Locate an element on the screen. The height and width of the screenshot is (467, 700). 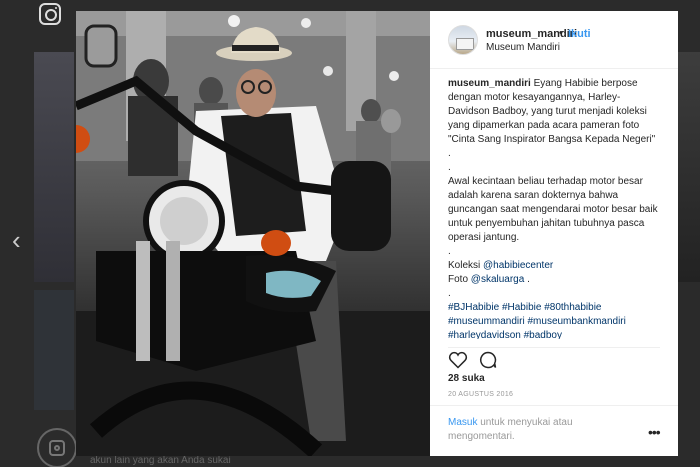
location-link: Museum Mandiri is located at coordinates (523, 47).